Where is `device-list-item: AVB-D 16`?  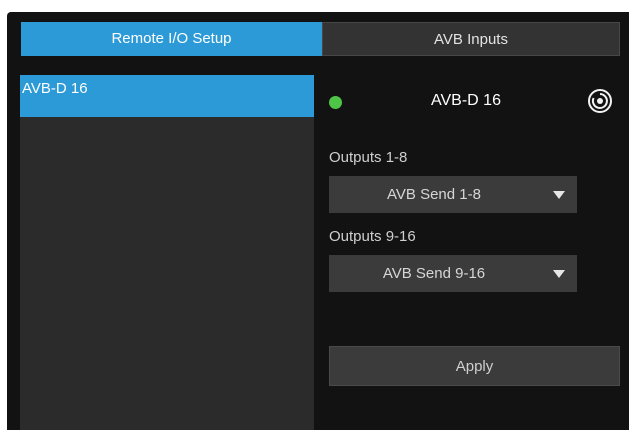
device-list-item: AVB-D 16 is located at coordinates (167, 96).